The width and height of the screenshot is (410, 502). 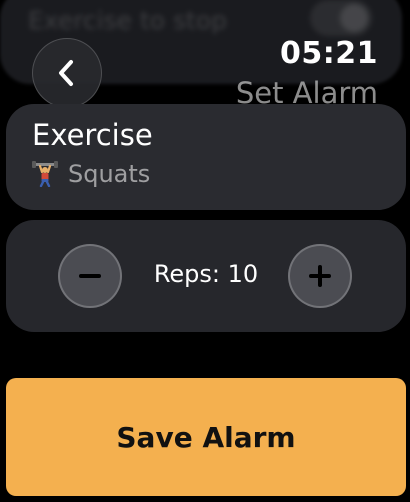 I want to click on increment-reps-button, so click(x=320, y=276).